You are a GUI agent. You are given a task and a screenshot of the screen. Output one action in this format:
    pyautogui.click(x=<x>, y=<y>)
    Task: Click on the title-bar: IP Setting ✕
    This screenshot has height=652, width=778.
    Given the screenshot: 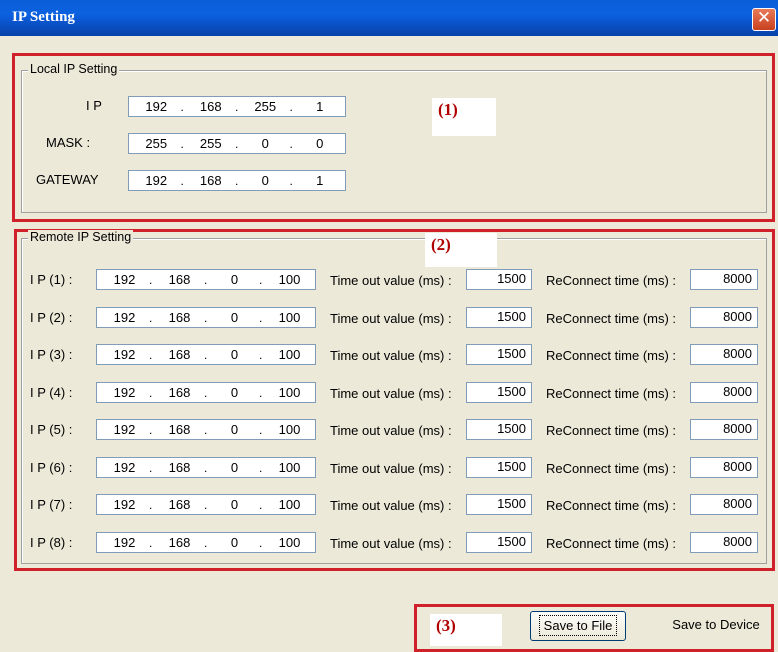 What is the action you would take?
    pyautogui.click(x=389, y=18)
    